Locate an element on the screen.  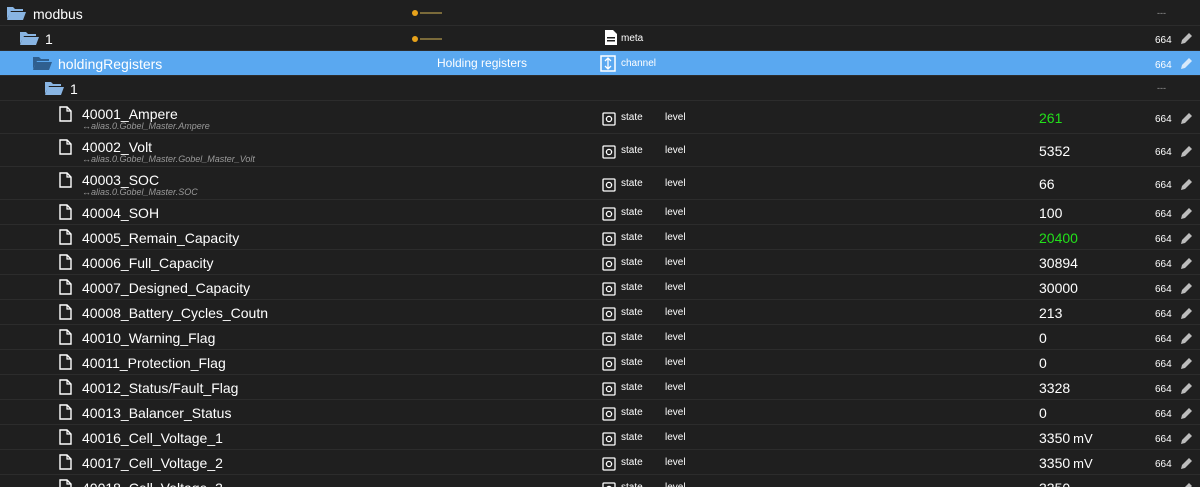
state-name: 40002_Volt is located at coordinates (117, 147).